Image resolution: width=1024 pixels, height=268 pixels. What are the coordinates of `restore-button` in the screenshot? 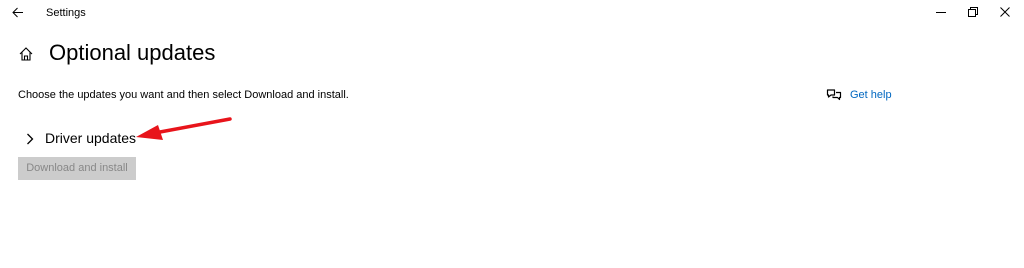 It's located at (973, 12).